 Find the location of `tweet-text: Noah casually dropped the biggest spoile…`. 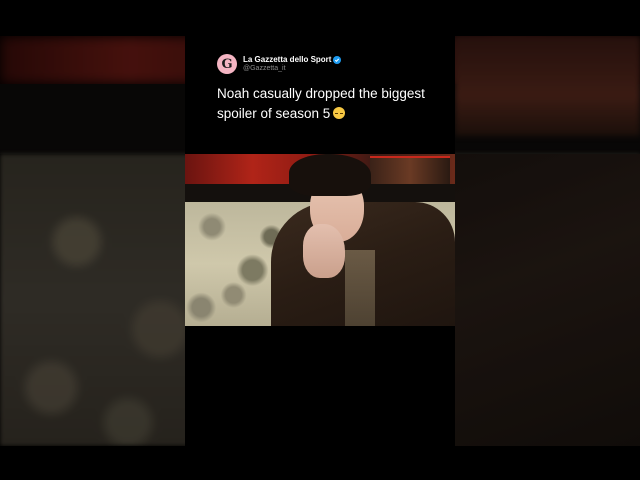

tweet-text: Noah casually dropped the biggest spoile… is located at coordinates (332, 104).